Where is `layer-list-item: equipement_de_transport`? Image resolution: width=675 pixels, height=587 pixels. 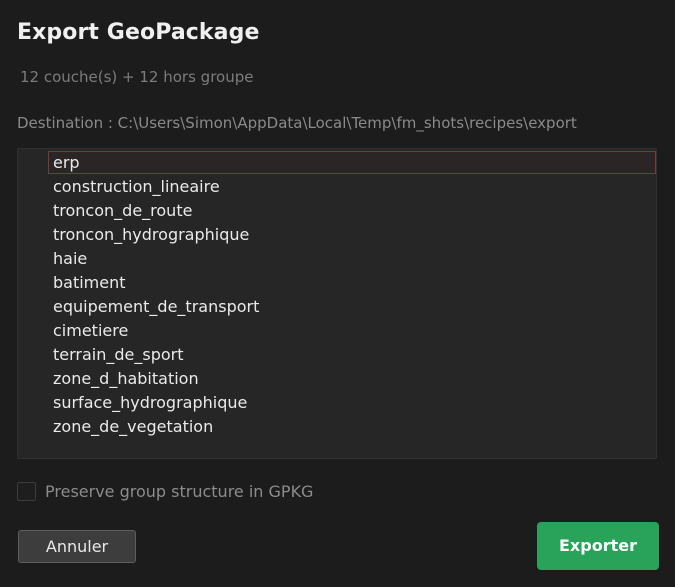 layer-list-item: equipement_de_transport is located at coordinates (352, 306).